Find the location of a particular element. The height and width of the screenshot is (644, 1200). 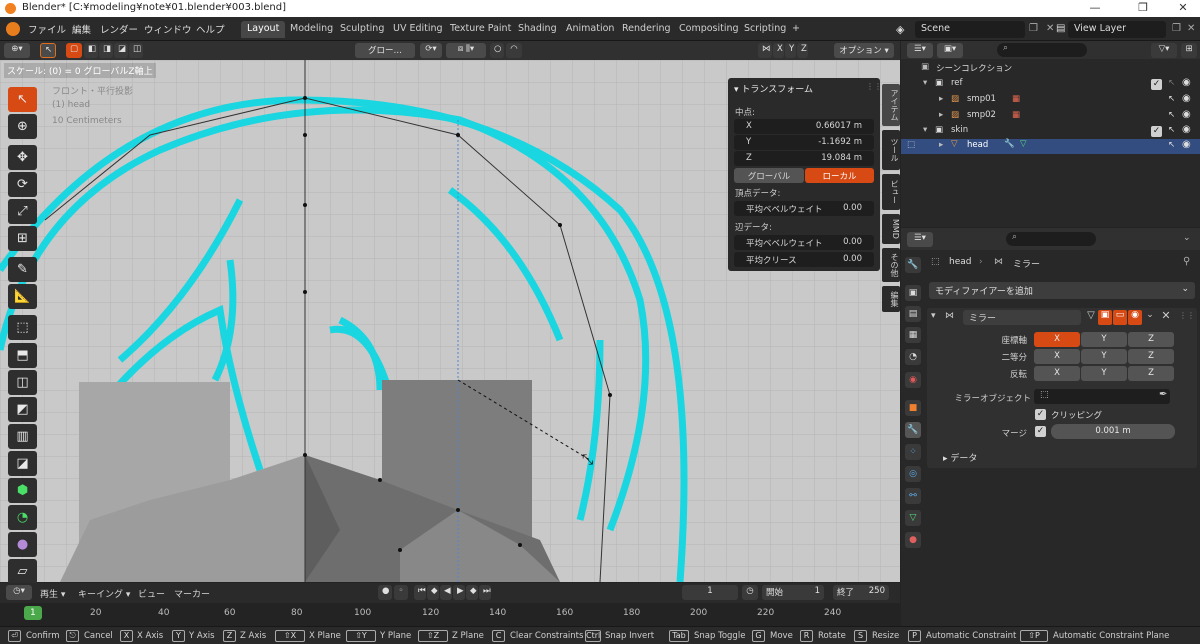

tab-sculpting: Sculpting is located at coordinates (362, 29).